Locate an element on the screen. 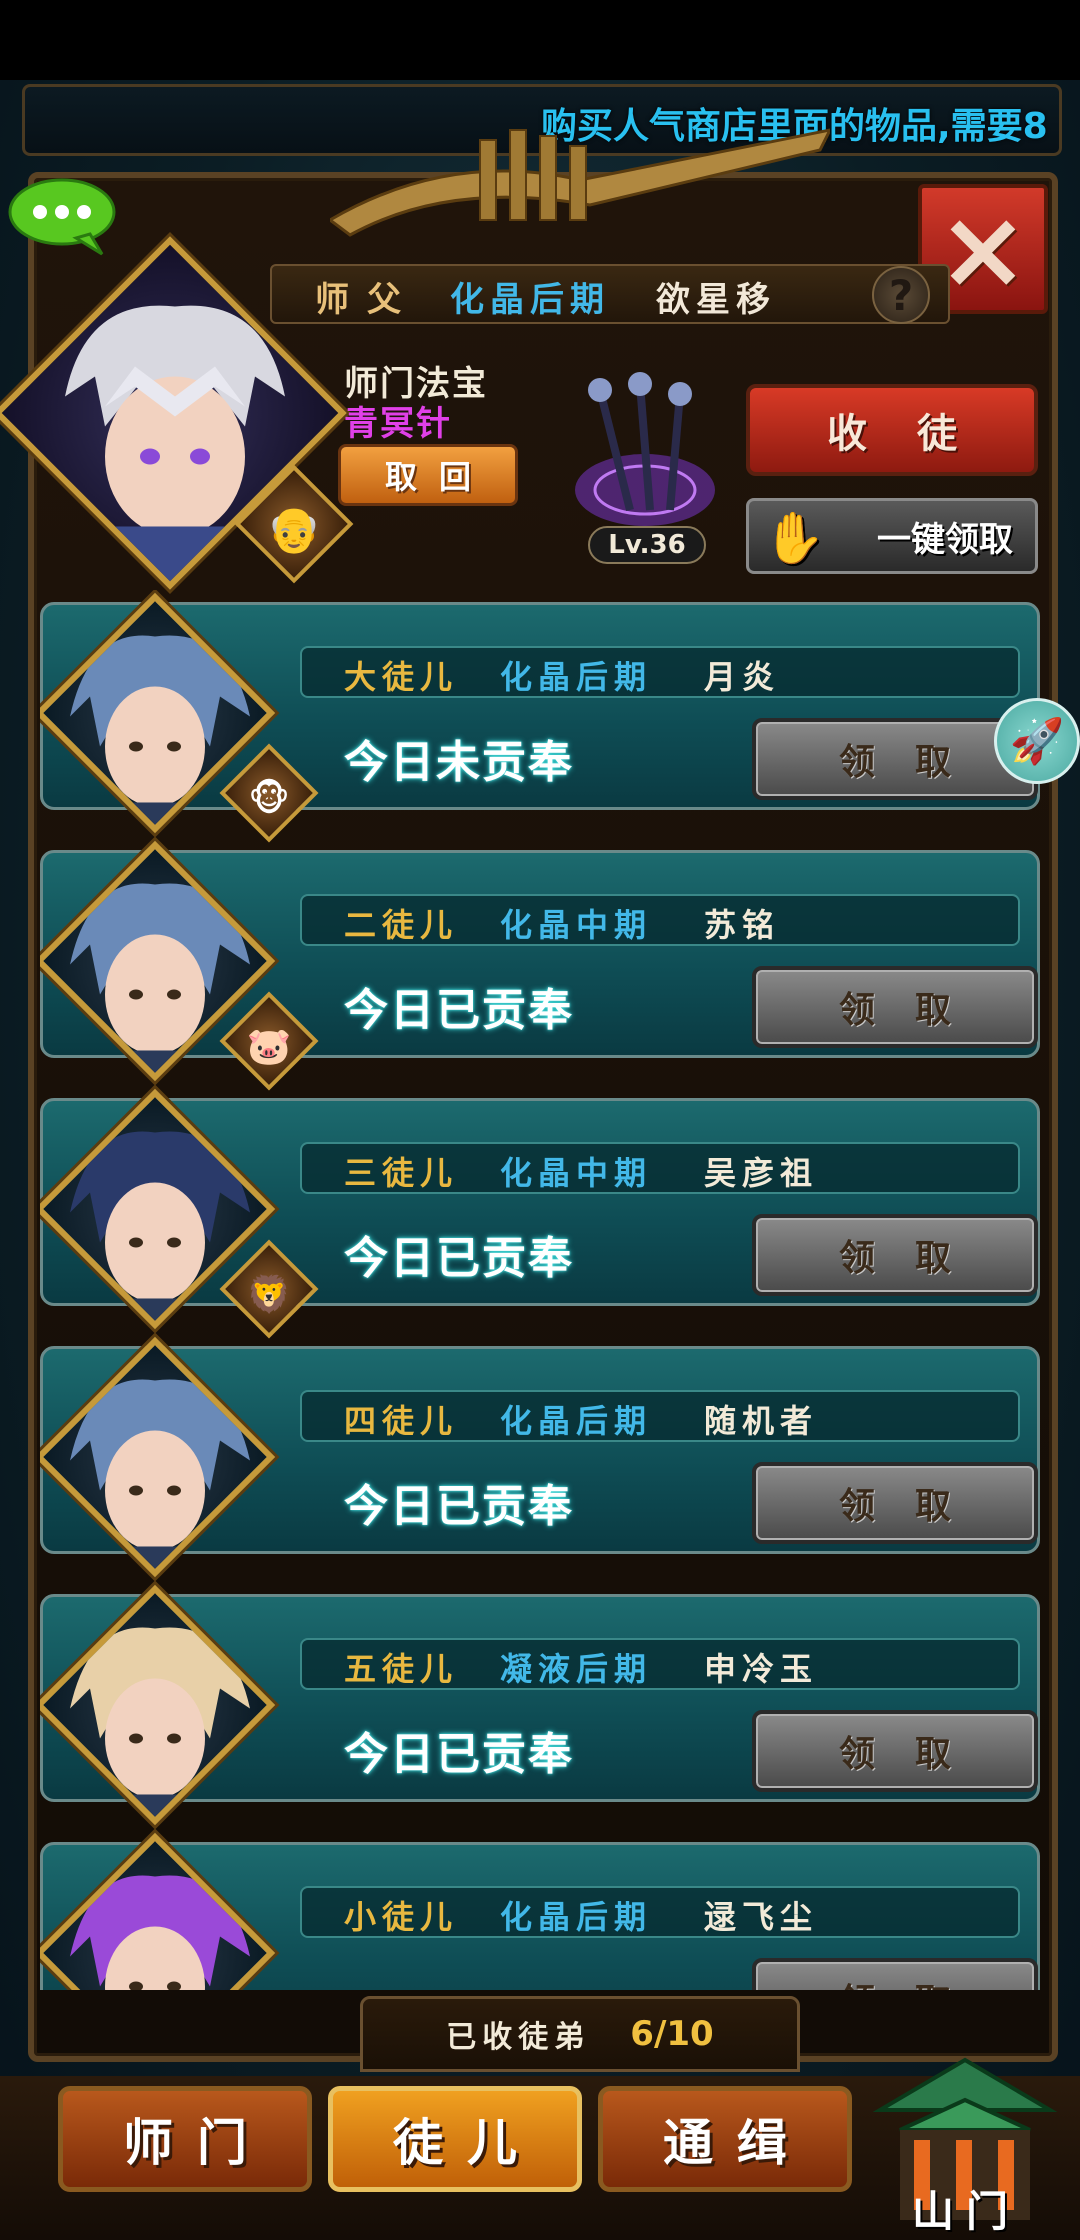  tribute-status: 今日未贡奉 is located at coordinates (459, 762).